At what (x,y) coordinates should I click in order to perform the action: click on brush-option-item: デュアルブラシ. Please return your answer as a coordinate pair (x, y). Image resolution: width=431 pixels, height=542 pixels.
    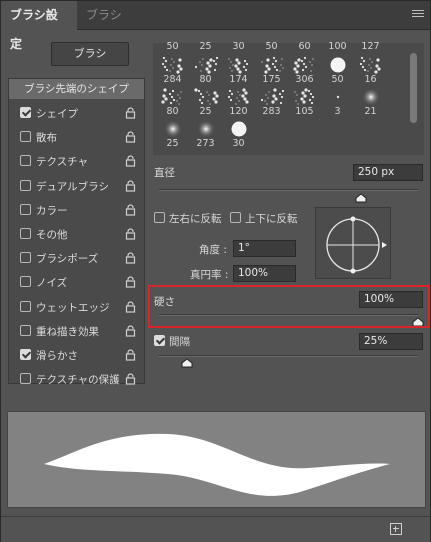
    Looking at the image, I should click on (76, 186).